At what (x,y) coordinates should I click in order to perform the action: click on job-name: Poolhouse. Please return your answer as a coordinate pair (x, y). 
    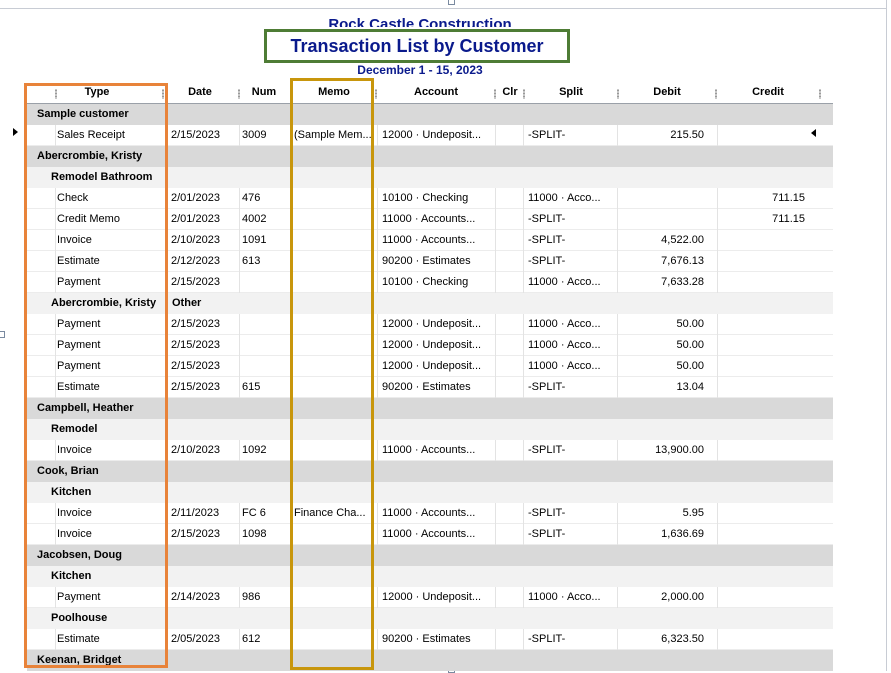
    Looking at the image, I should click on (79, 618).